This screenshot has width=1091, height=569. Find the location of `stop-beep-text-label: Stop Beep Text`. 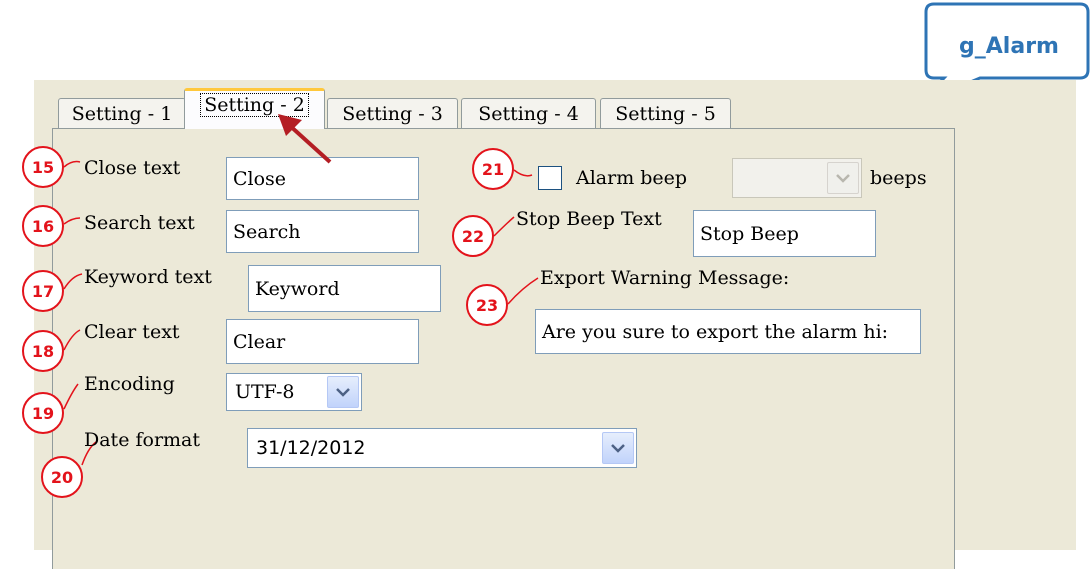

stop-beep-text-label: Stop Beep Text is located at coordinates (589, 219).